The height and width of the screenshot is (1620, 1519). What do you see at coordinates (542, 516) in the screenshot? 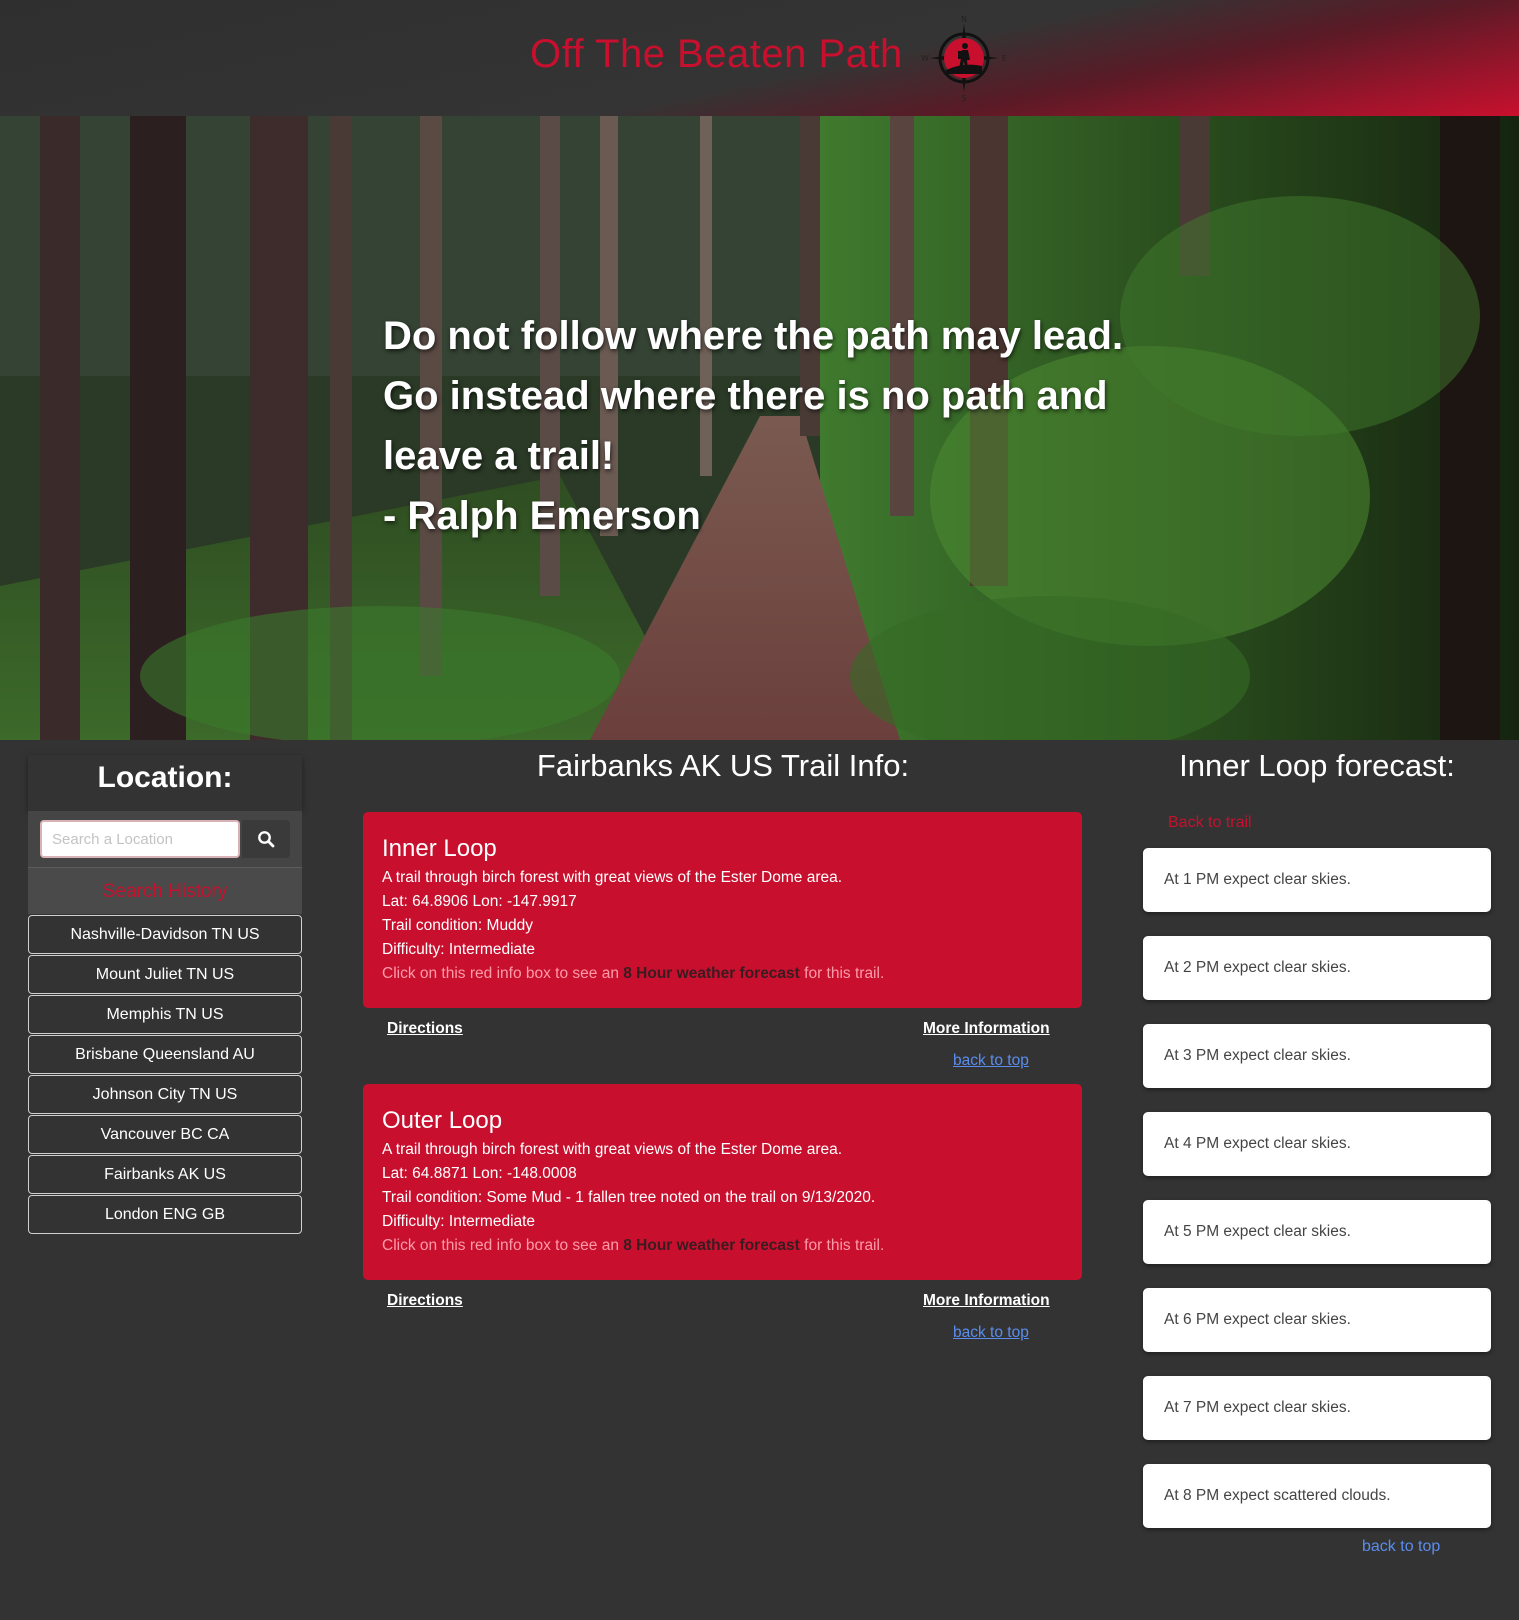
I see `quote-author: - Ralph Emerson` at bounding box center [542, 516].